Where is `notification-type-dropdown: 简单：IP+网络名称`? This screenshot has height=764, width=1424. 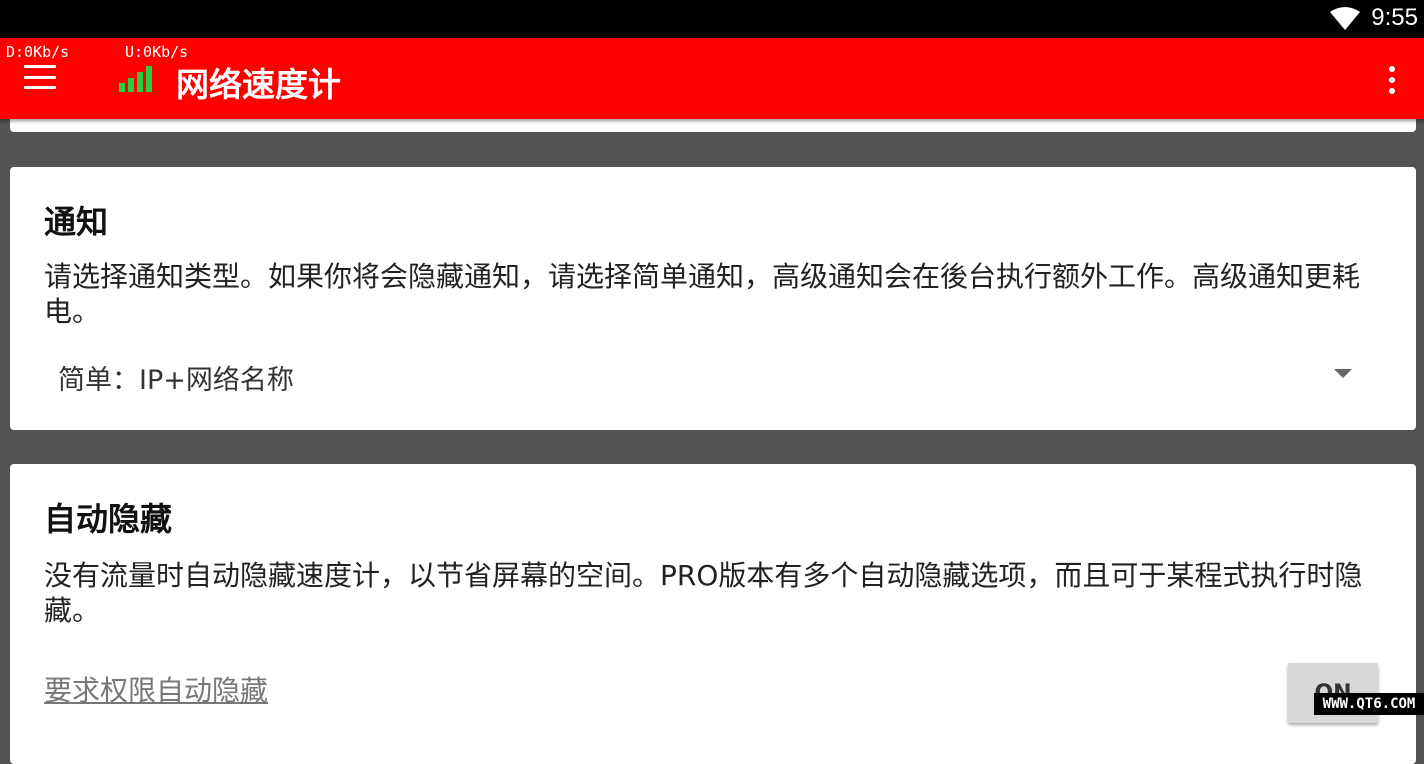 notification-type-dropdown: 简单：IP+网络名称 is located at coordinates (713, 374).